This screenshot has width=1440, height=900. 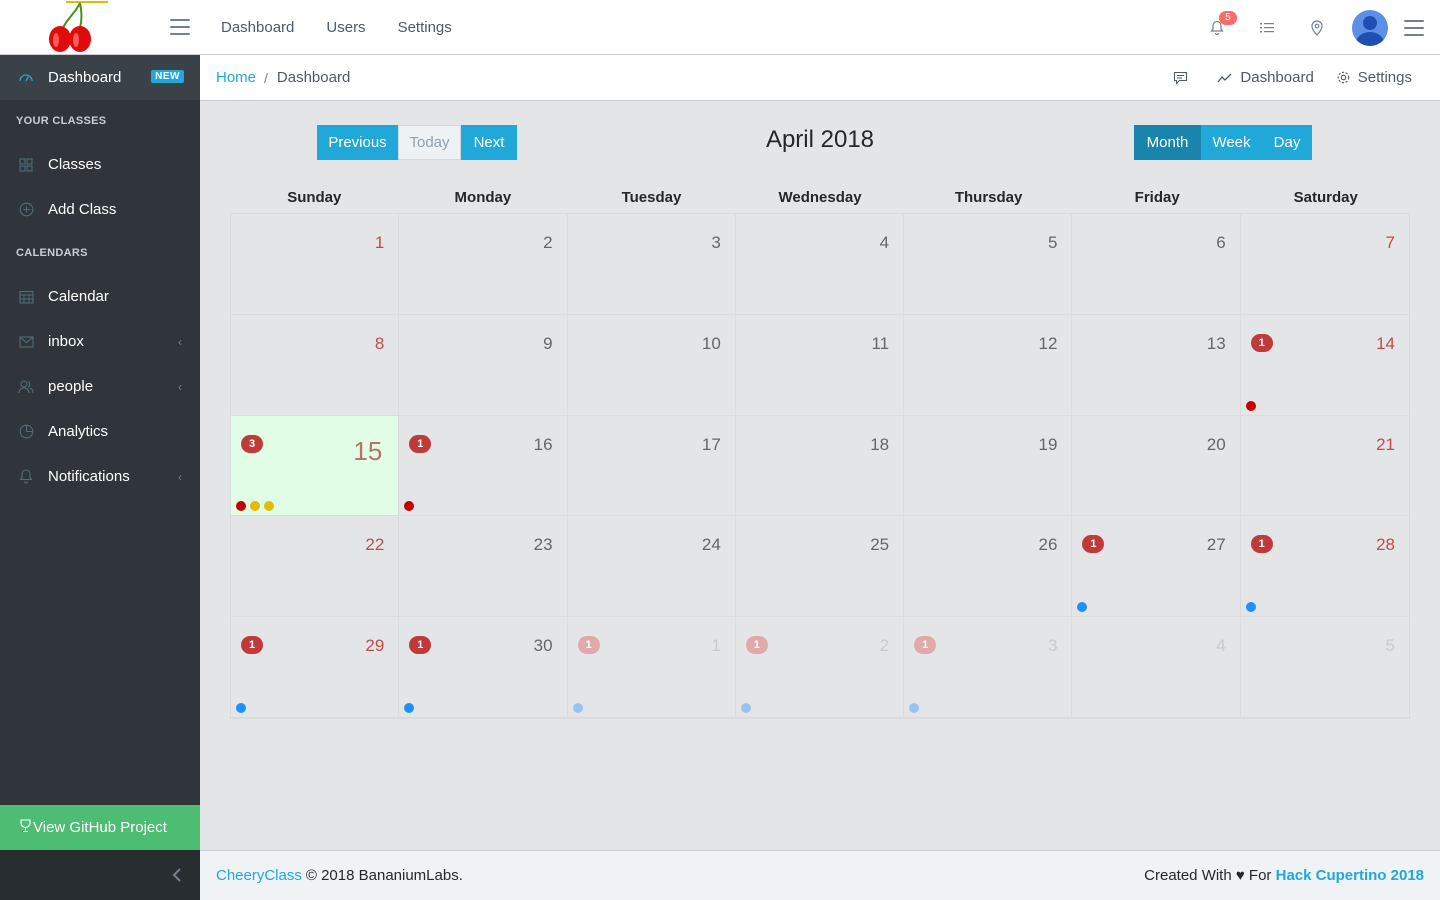 I want to click on event-count-badge: 3, so click(x=252, y=443).